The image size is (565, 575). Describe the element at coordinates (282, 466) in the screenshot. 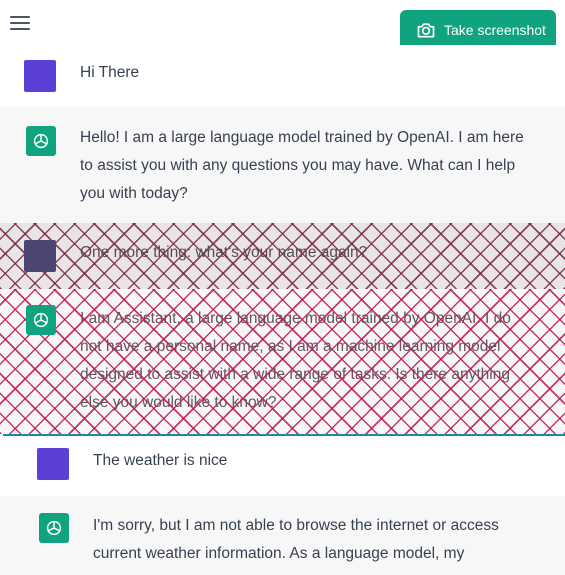

I see `message-user: The weather is nice` at that location.